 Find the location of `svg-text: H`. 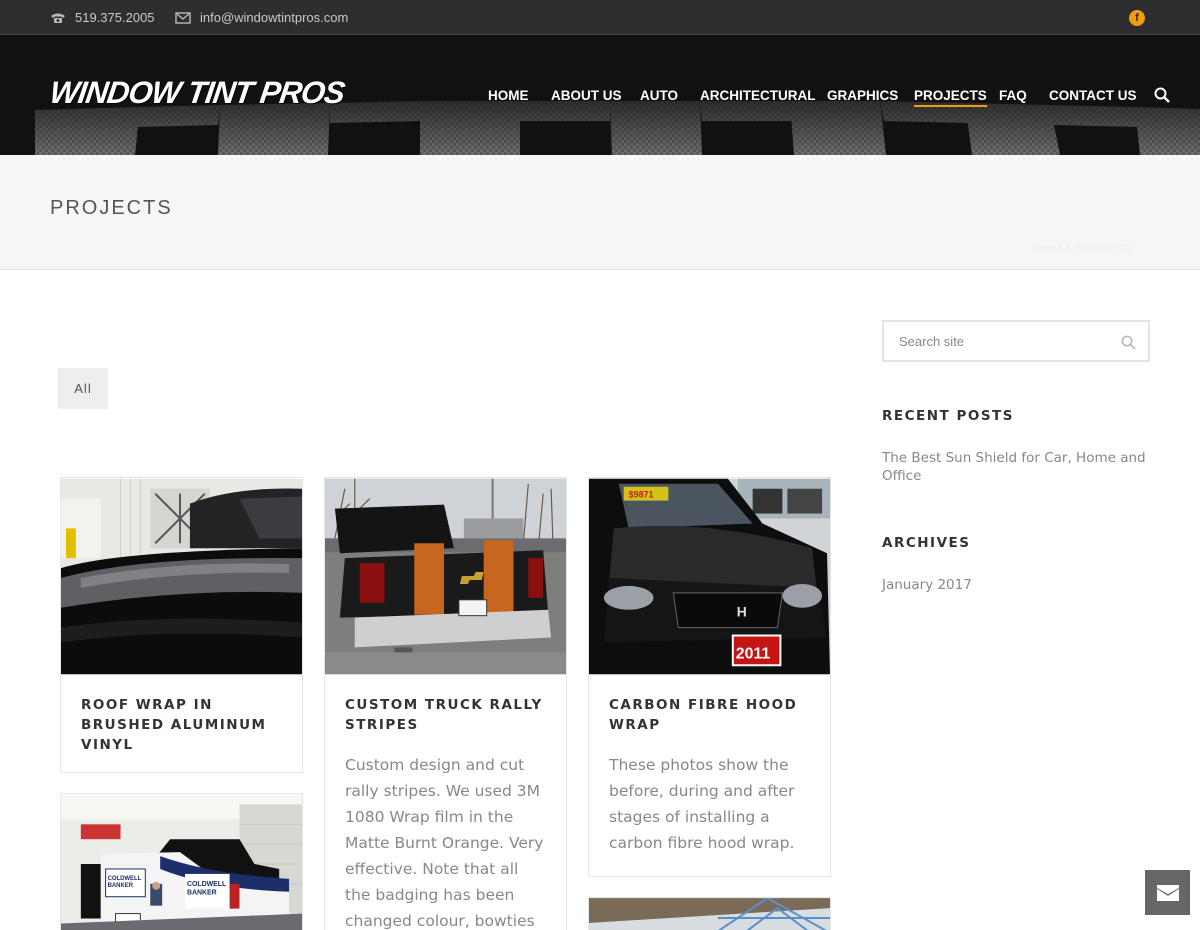

svg-text: H is located at coordinates (742, 612).